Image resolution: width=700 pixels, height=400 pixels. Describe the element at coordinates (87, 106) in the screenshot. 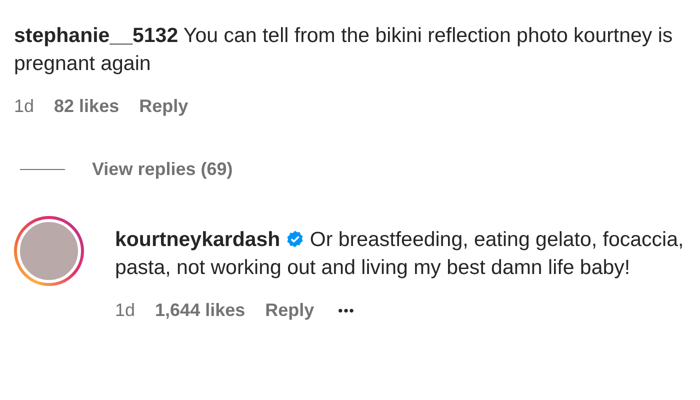

I see `like-count: 82 likes` at that location.